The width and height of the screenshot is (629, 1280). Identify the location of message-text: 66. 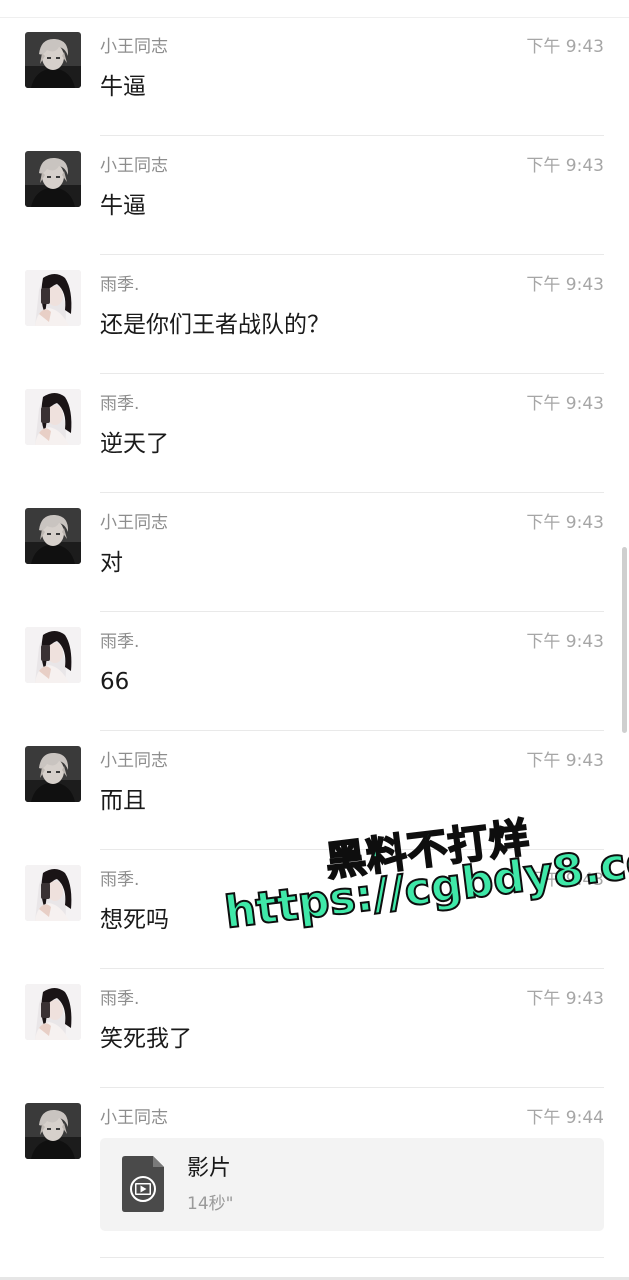
(115, 682).